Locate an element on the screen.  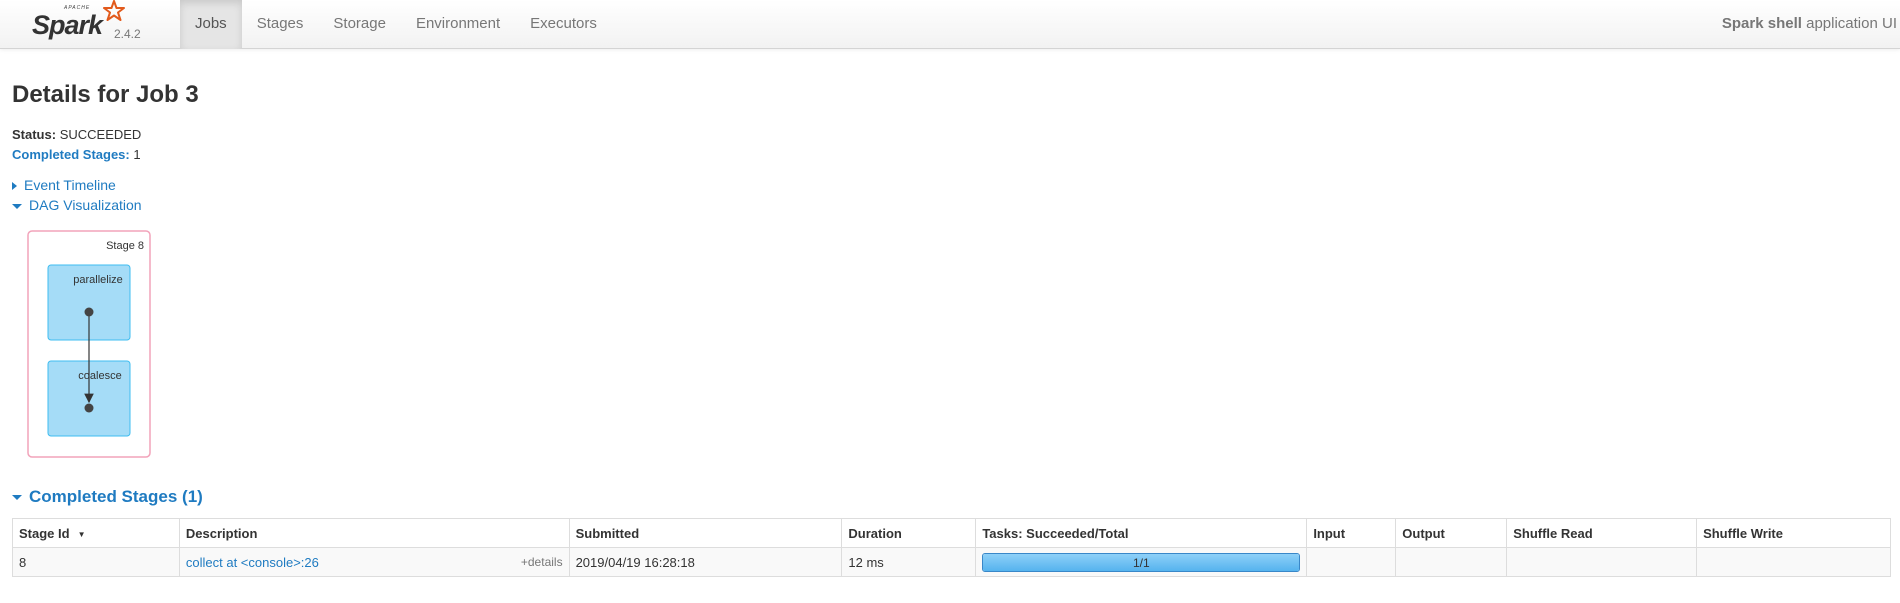
tab-executors: Executors is located at coordinates (563, 24).